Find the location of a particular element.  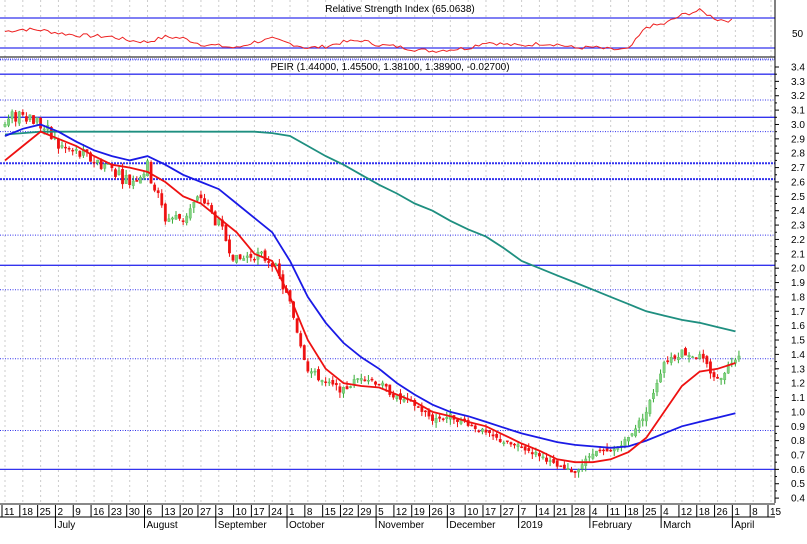

week-label: 21 is located at coordinates (562, 512).